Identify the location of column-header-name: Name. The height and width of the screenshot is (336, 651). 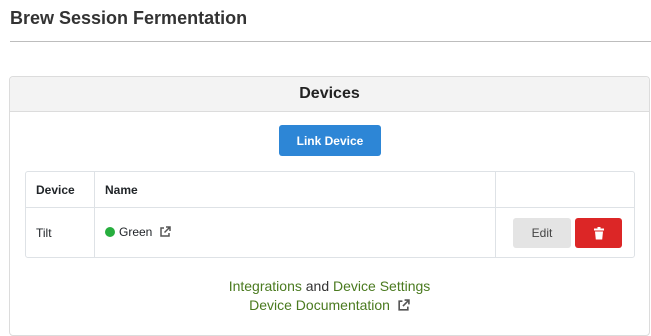
(295, 190).